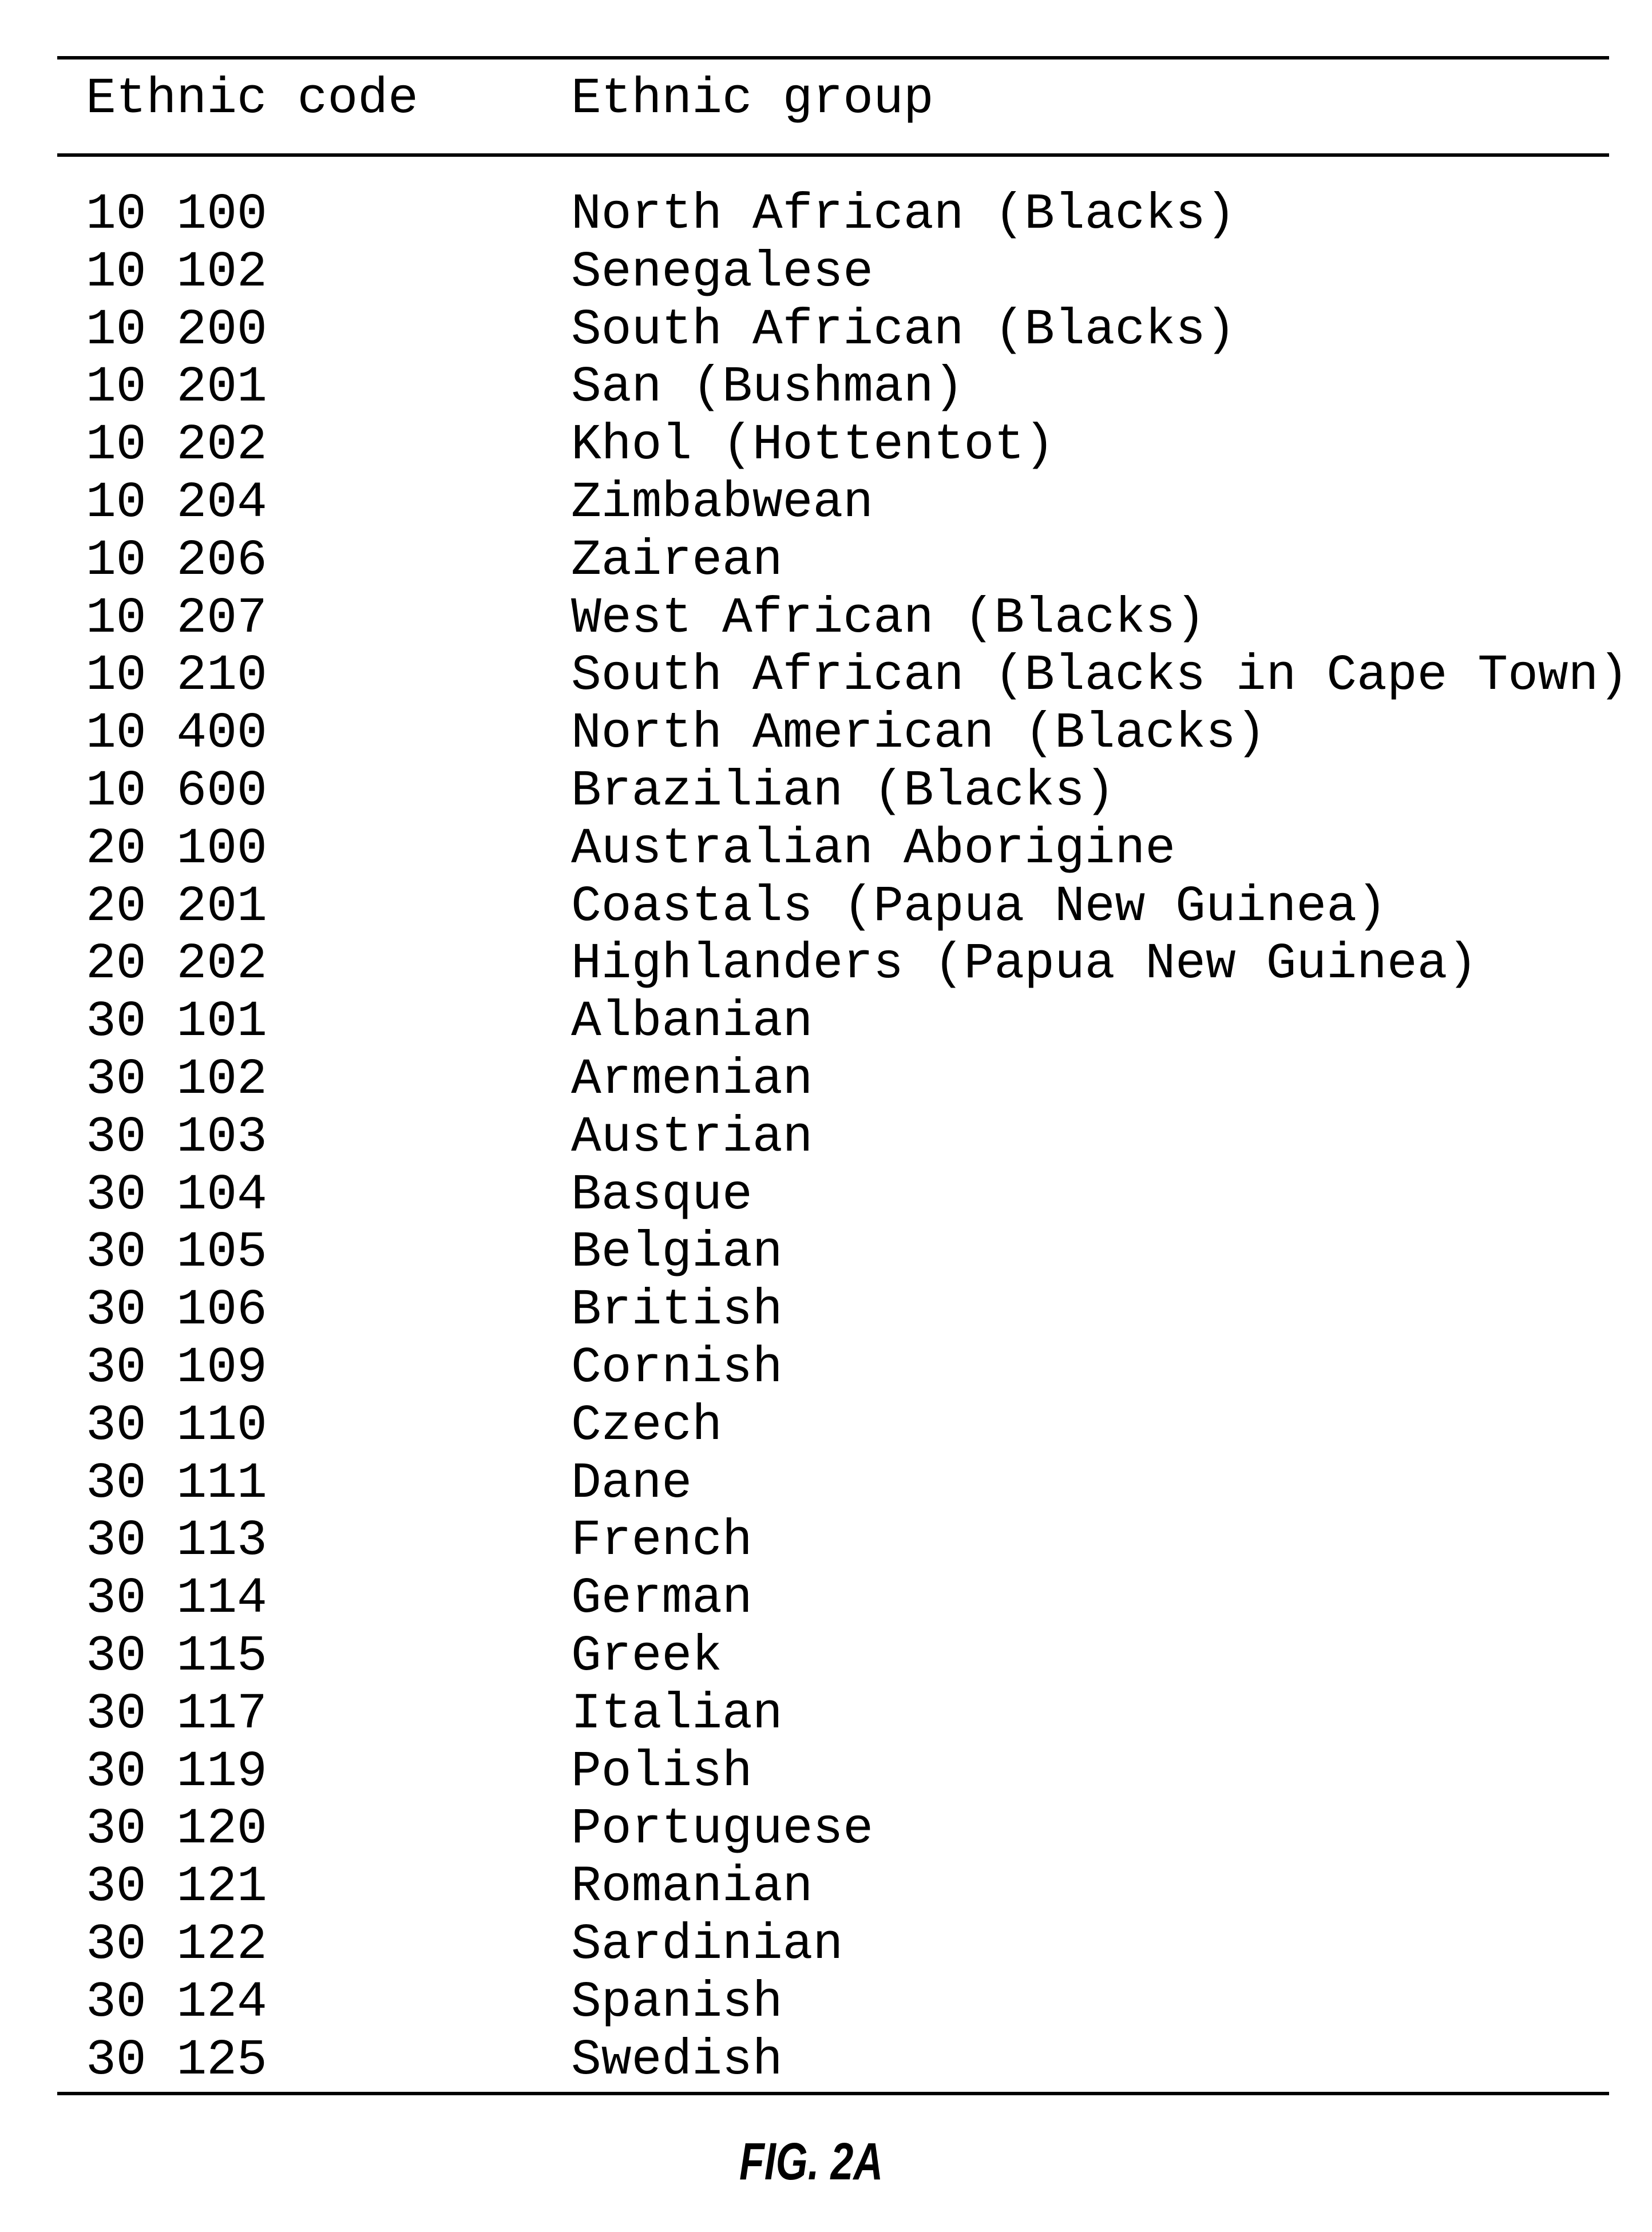 This screenshot has width=1652, height=2232. I want to click on ethnic-code-cell: 10 207, so click(177, 619).